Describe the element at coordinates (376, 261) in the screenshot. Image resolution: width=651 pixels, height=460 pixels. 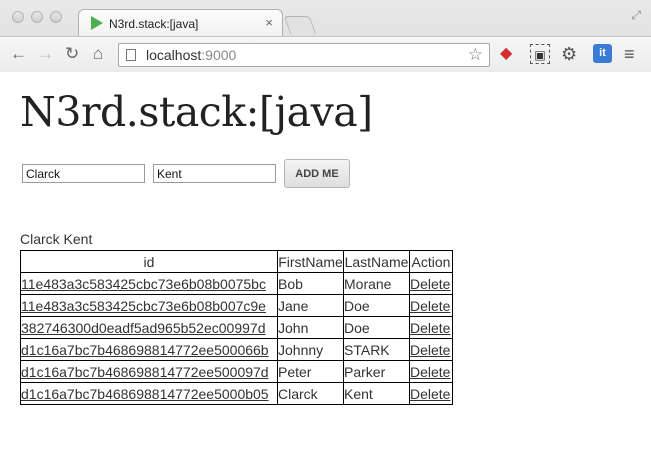
I see `header-last-name: LastName` at that location.